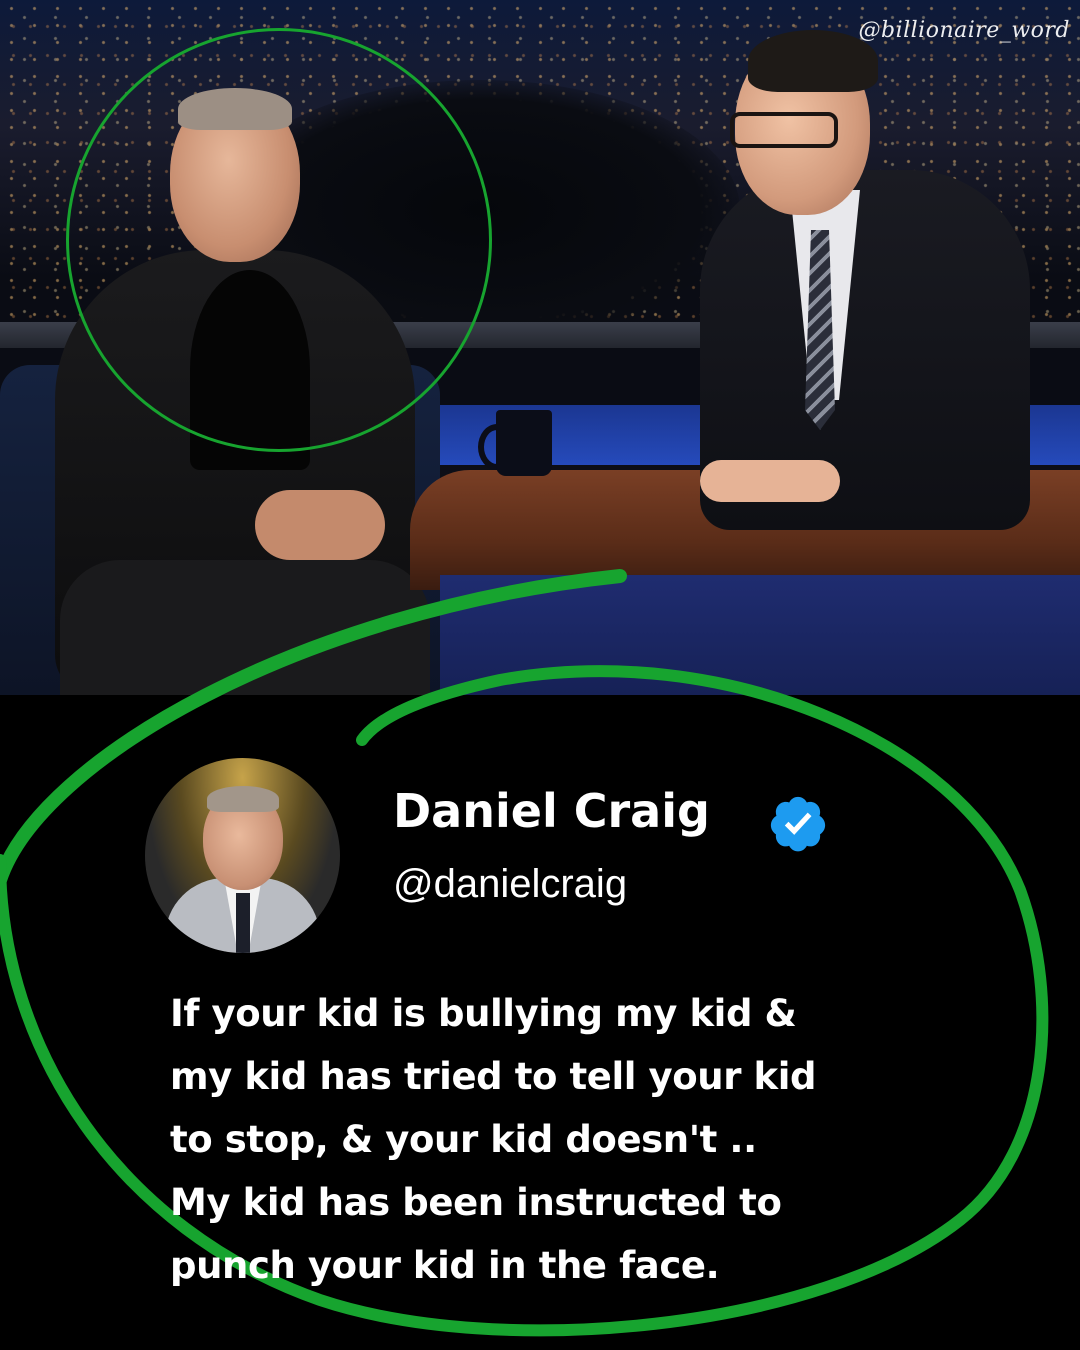 The image size is (1080, 1350). What do you see at coordinates (463, 1139) in the screenshot?
I see `tweet-line: to stop, & your kid doesn't ..` at bounding box center [463, 1139].